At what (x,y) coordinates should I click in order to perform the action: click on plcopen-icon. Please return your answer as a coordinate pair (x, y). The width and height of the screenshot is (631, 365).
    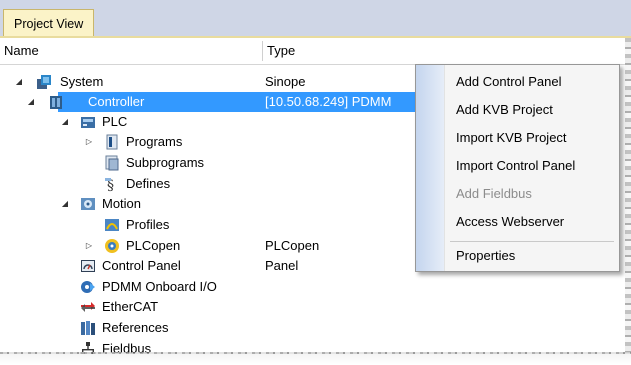
    Looking at the image, I should click on (112, 246).